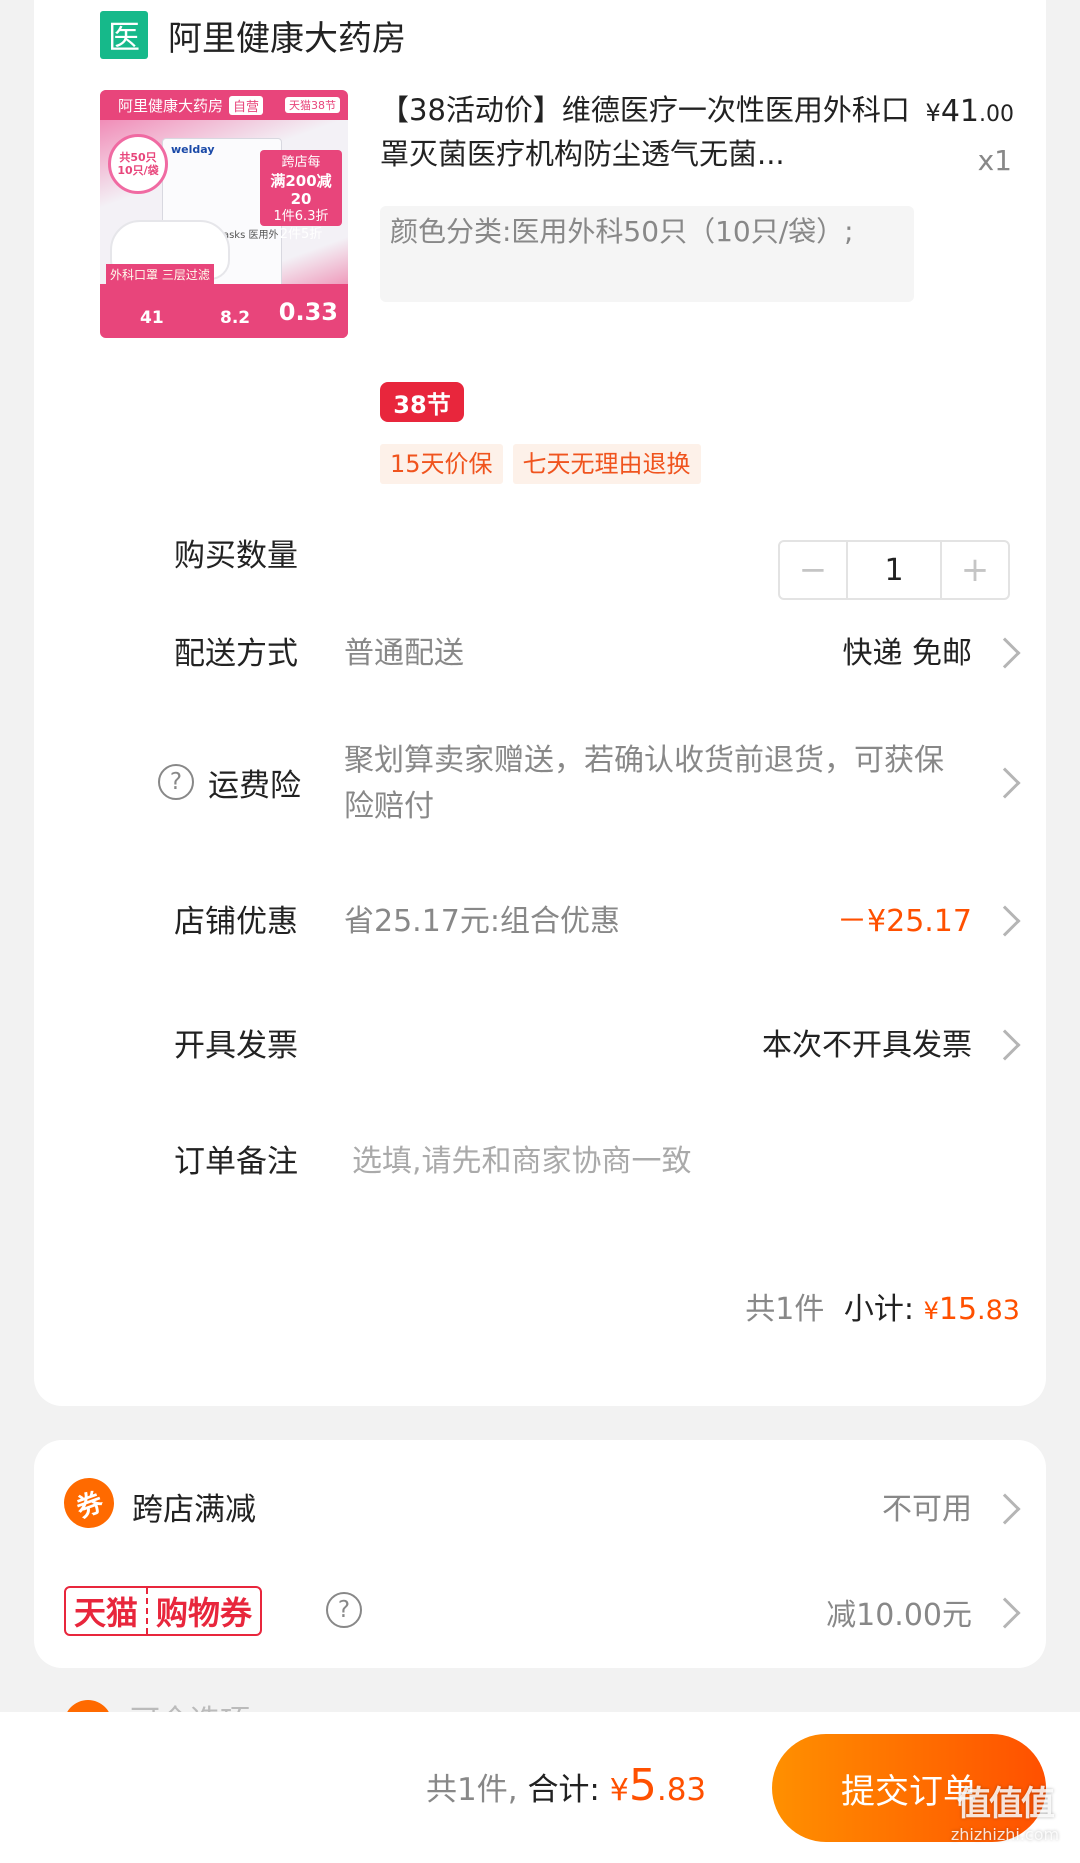 The image size is (1080, 1863). Describe the element at coordinates (301, 162) in the screenshot. I see `promo-line-1: 跨店每` at that location.